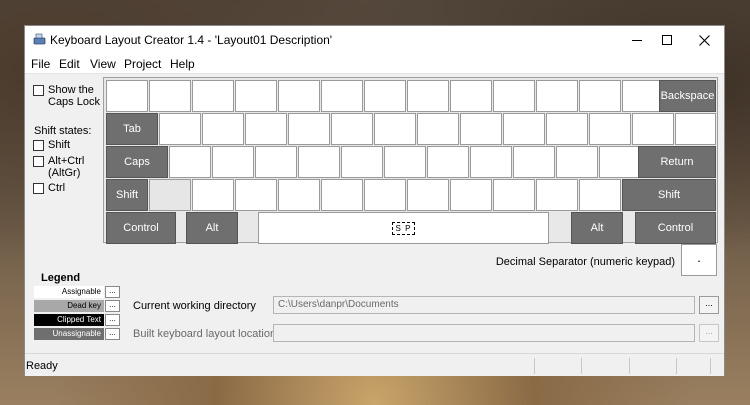  I want to click on minimize-icon, so click(637, 40).